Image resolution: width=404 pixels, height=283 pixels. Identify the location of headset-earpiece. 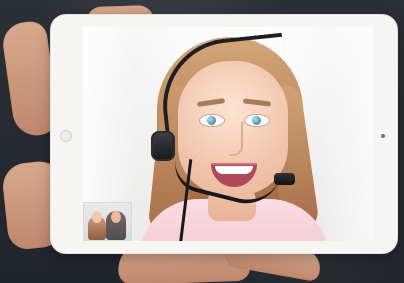
(163, 146).